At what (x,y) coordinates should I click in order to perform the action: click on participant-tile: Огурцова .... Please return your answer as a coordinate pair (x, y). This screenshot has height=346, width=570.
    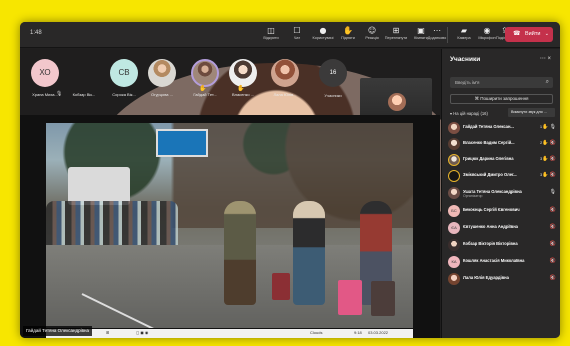
    Looking at the image, I should click on (162, 83).